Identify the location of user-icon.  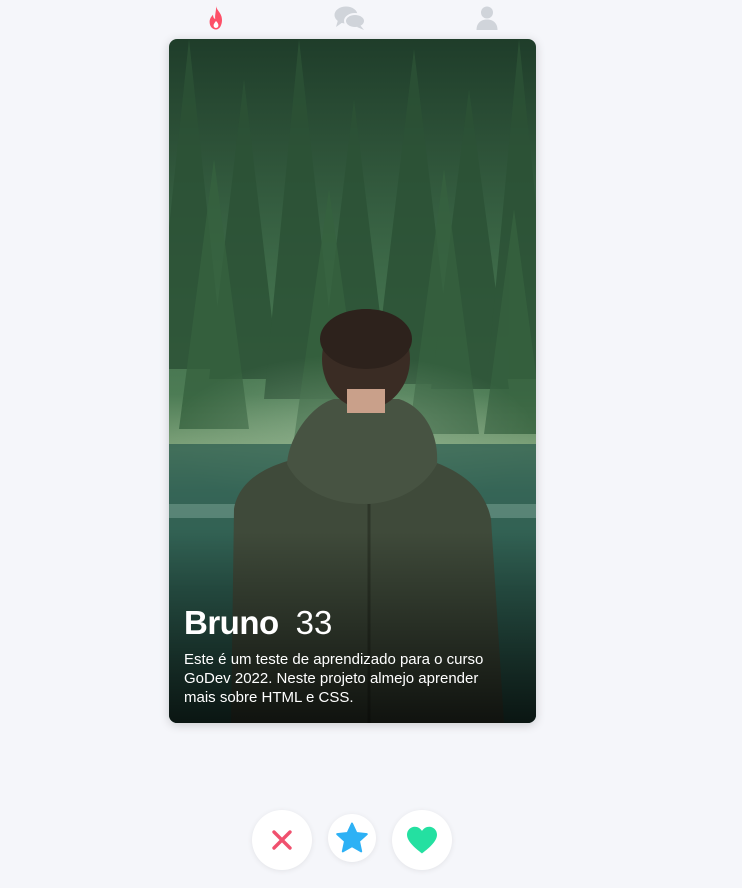
(487, 18).